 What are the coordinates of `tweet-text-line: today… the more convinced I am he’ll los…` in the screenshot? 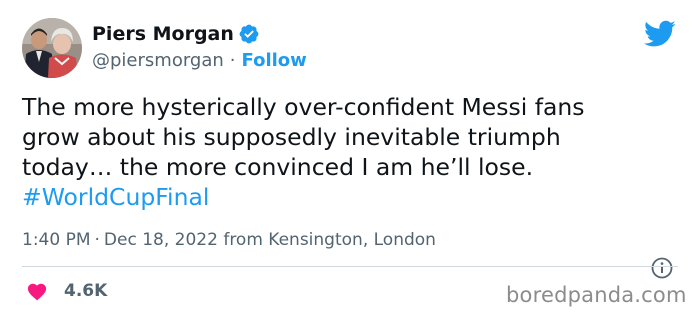 It's located at (278, 167).